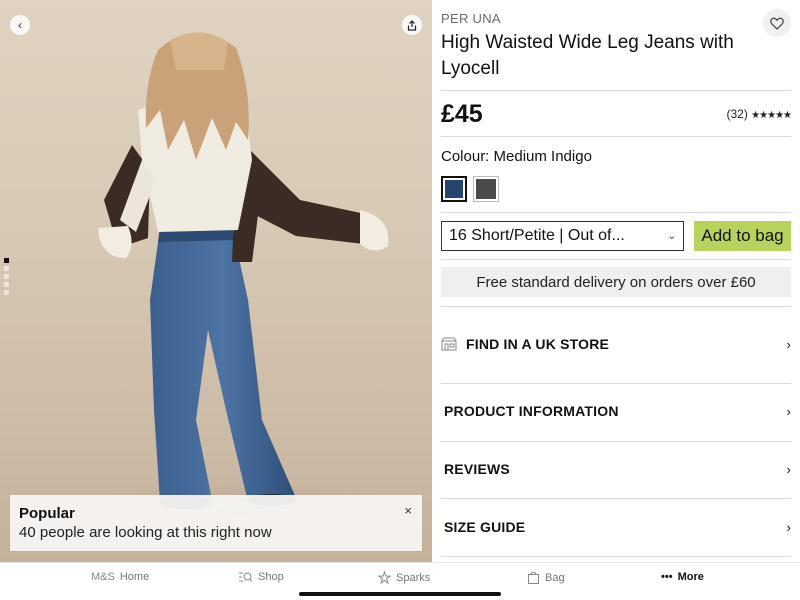  Describe the element at coordinates (555, 577) in the screenshot. I see `tab-bag-label: Bag` at that location.